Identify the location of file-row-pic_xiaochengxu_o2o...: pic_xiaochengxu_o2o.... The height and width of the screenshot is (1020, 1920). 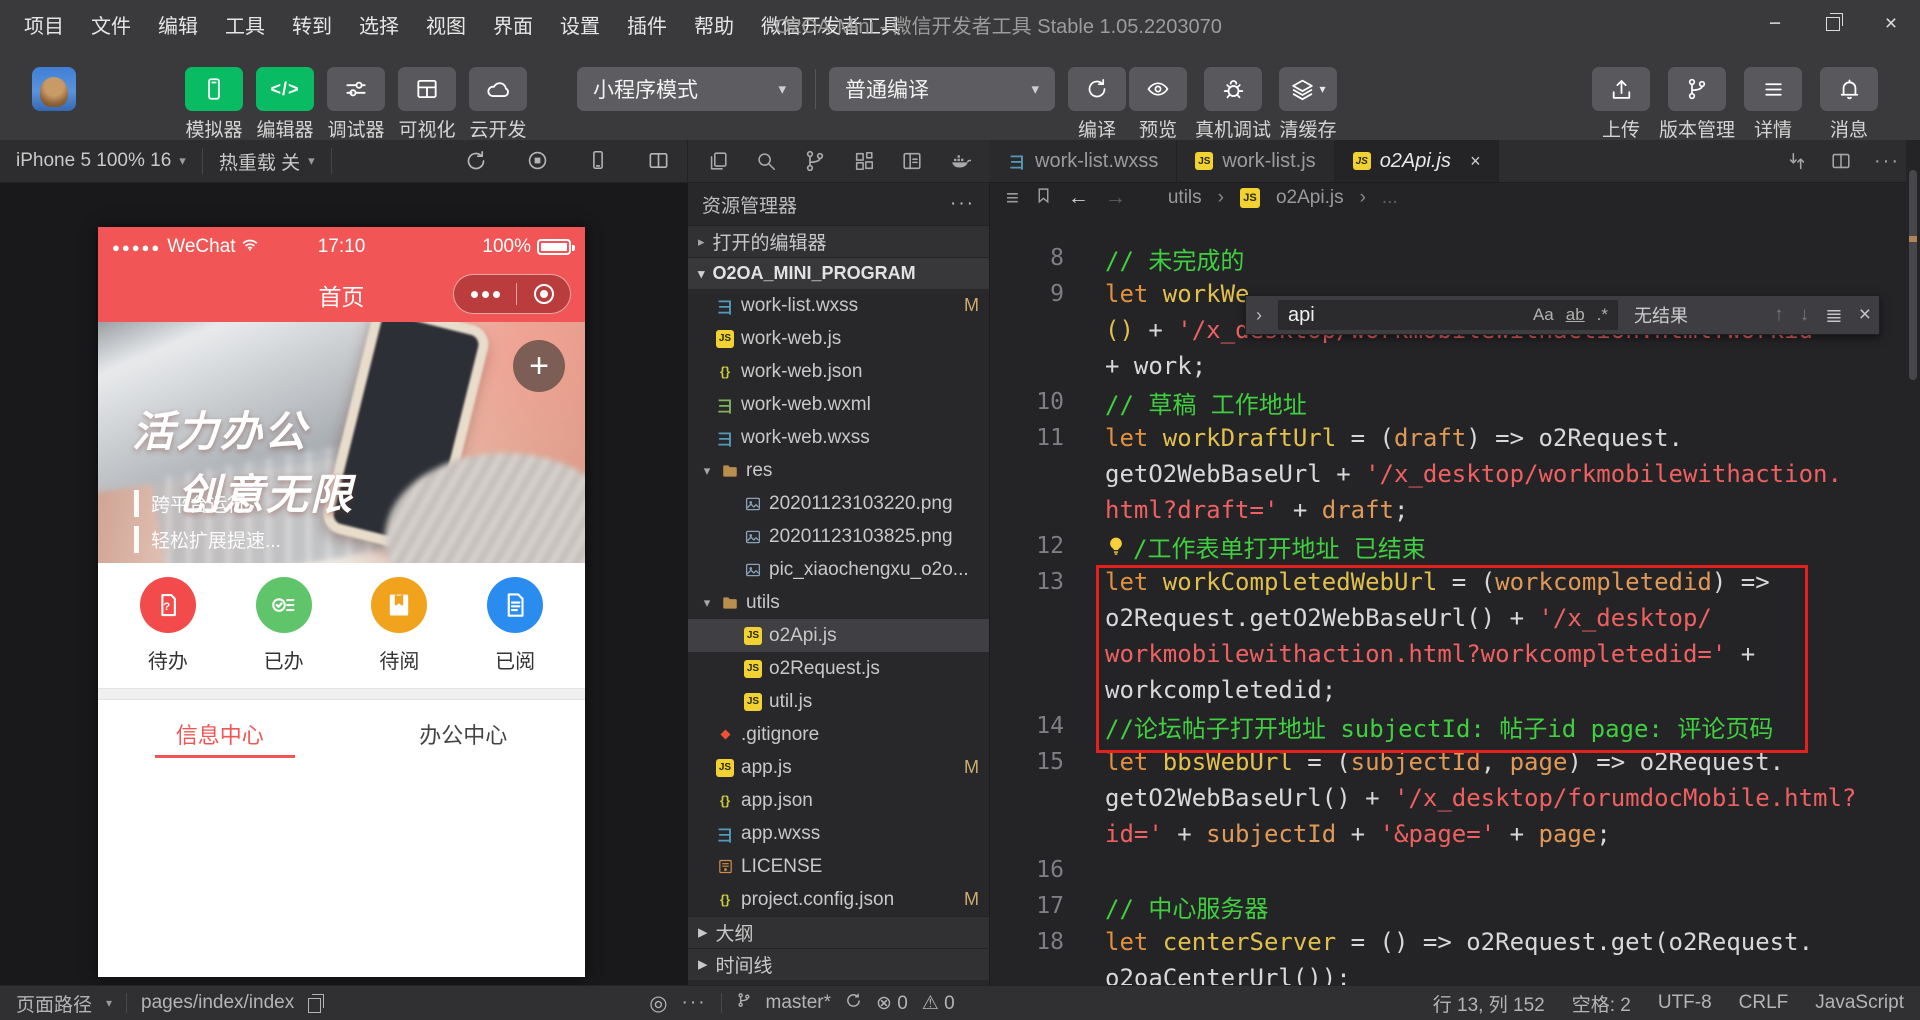
(838, 569).